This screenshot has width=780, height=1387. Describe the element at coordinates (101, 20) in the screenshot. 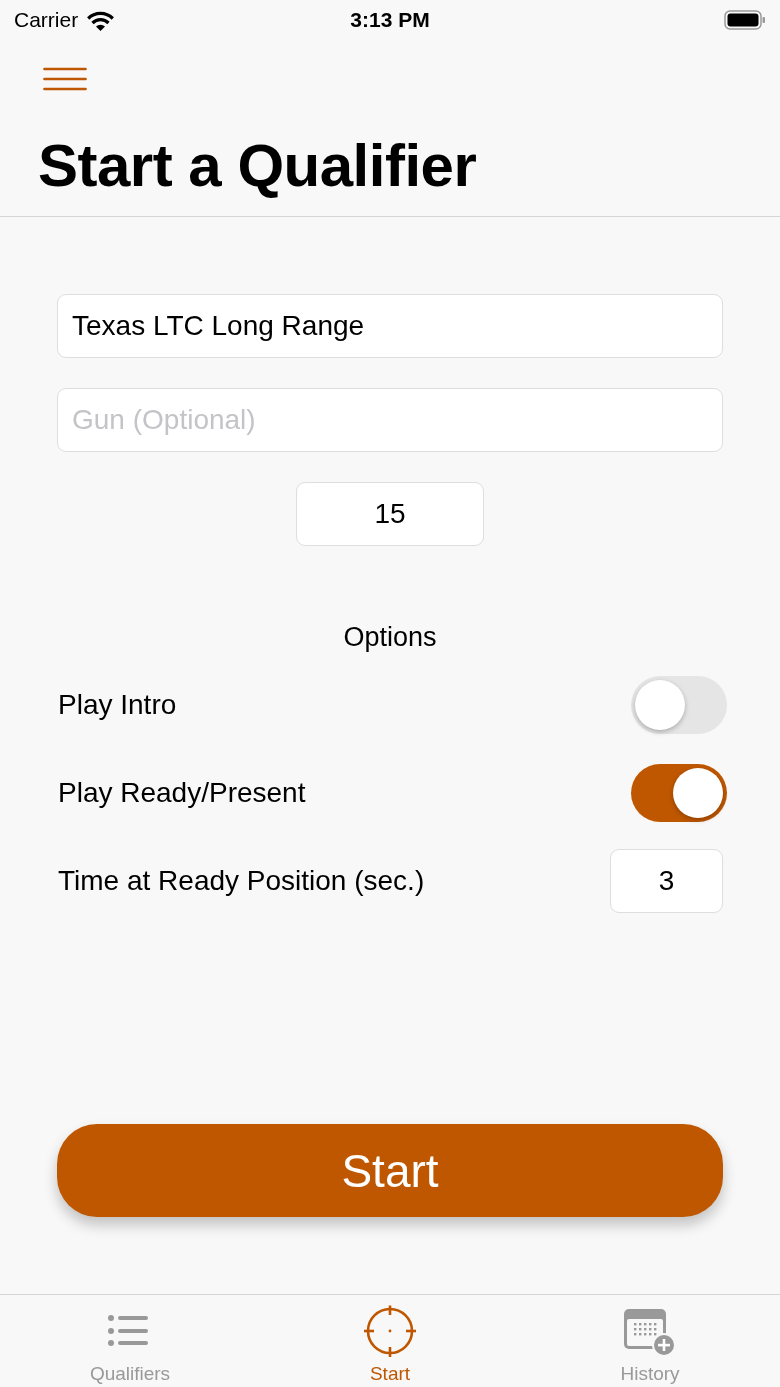

I see `wifi-icon` at that location.